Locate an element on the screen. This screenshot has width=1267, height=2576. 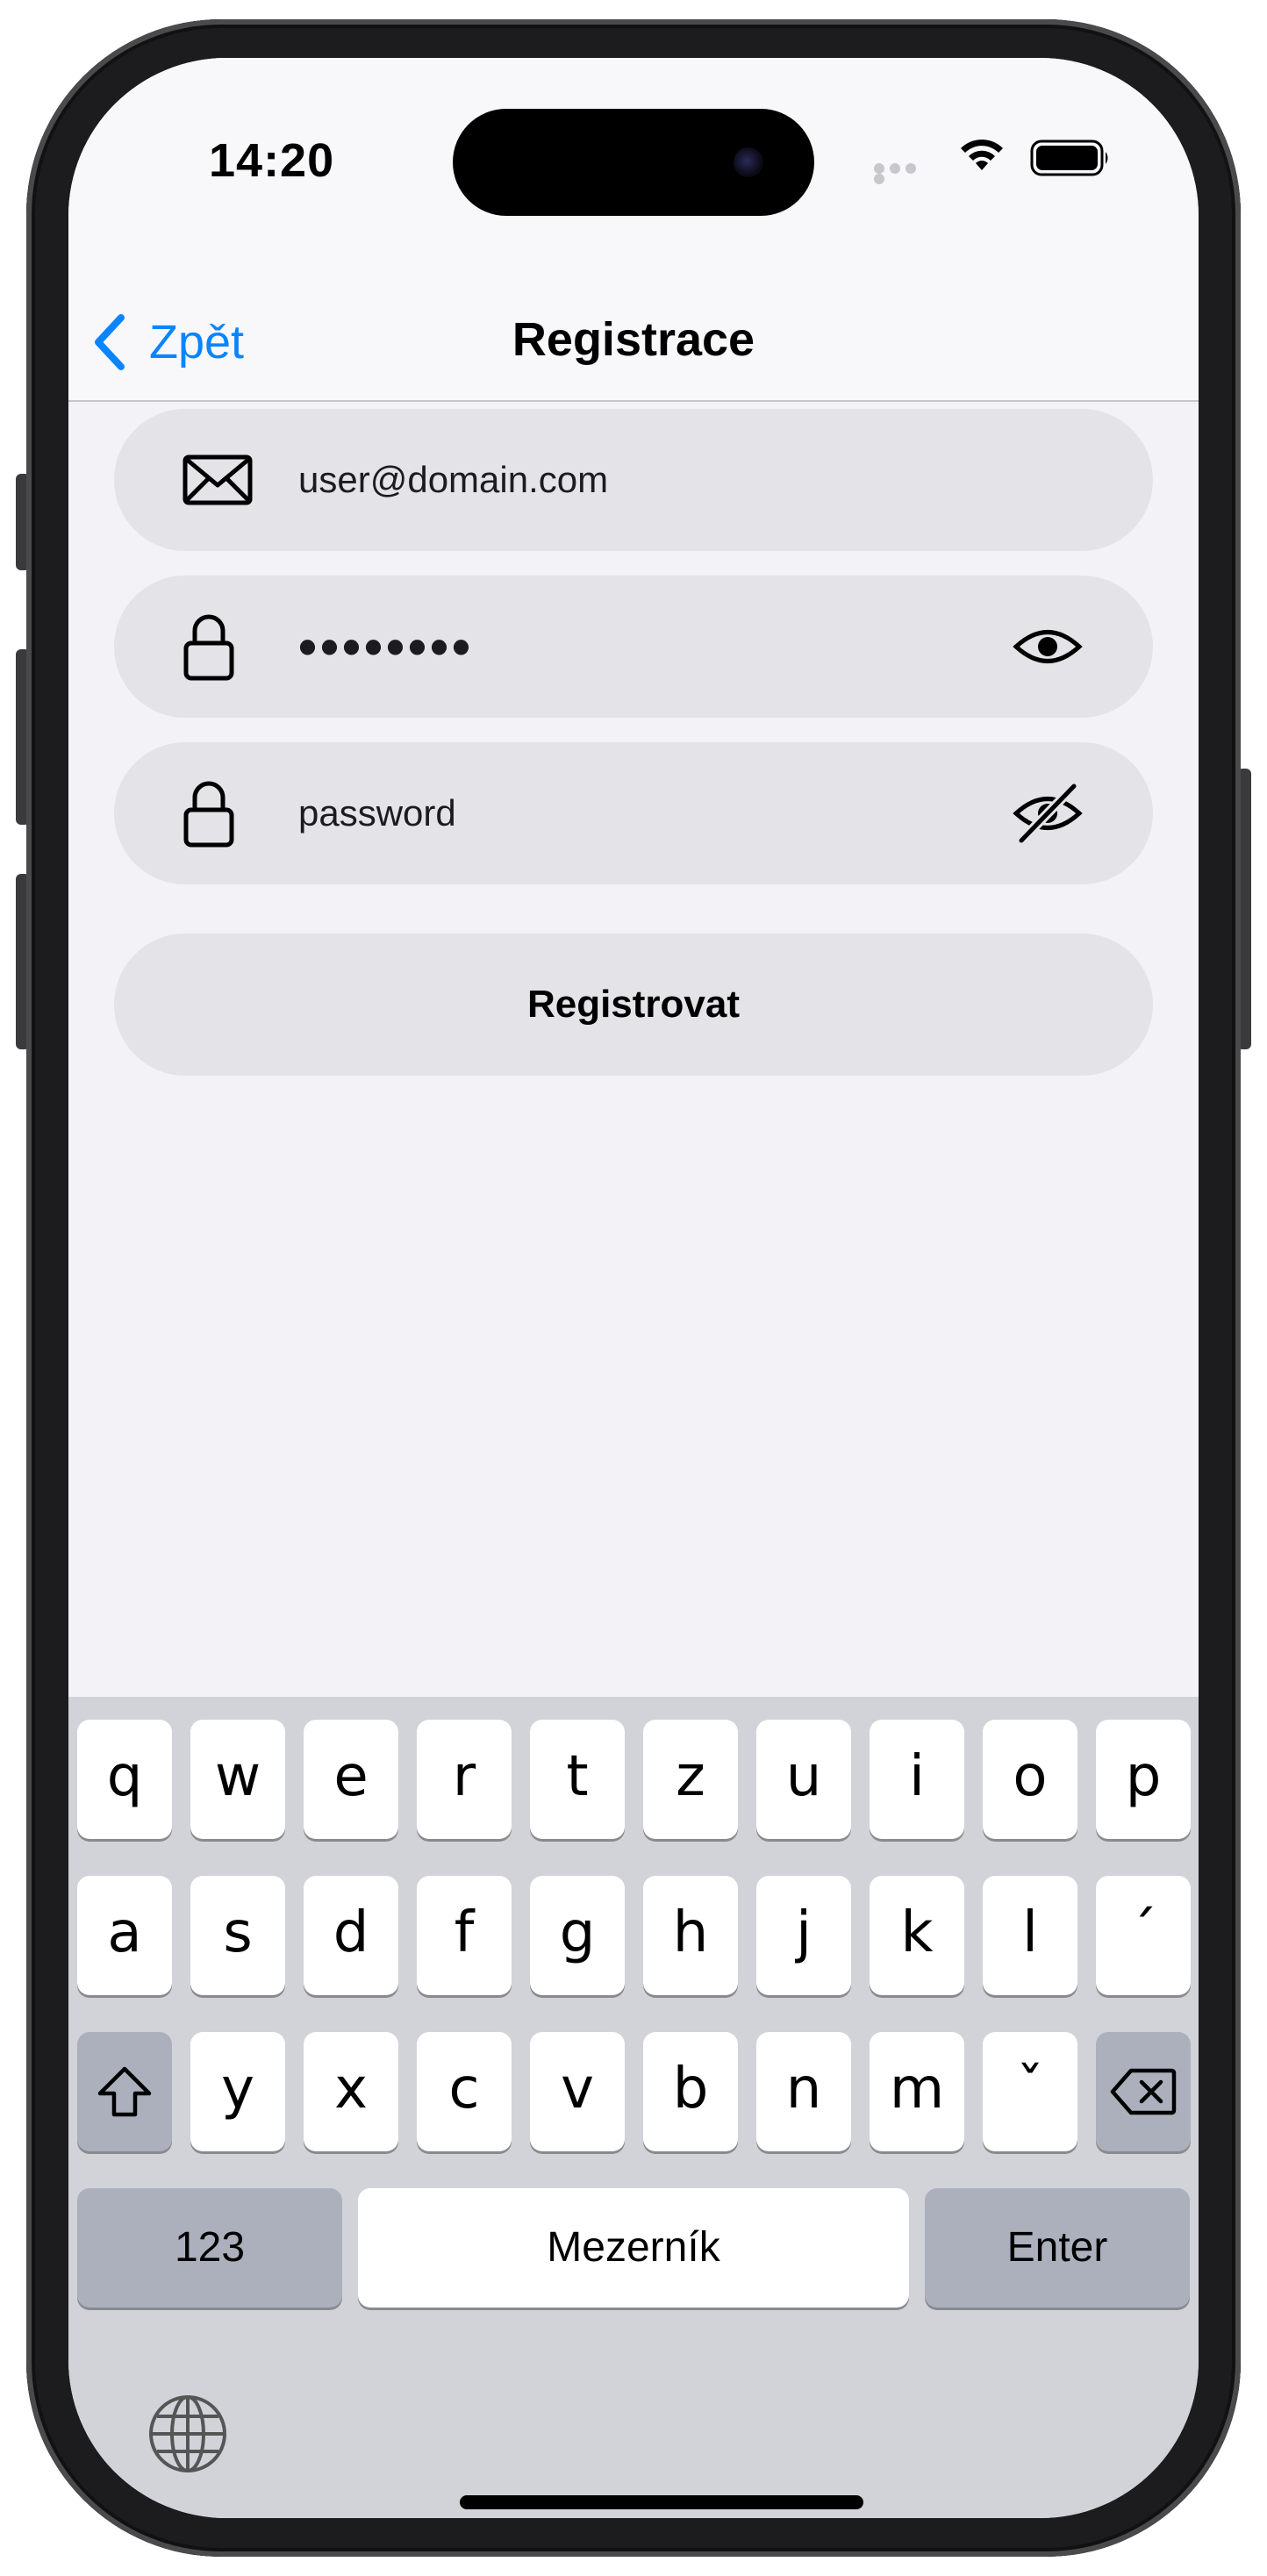
status-time: 14:20 is located at coordinates (272, 160).